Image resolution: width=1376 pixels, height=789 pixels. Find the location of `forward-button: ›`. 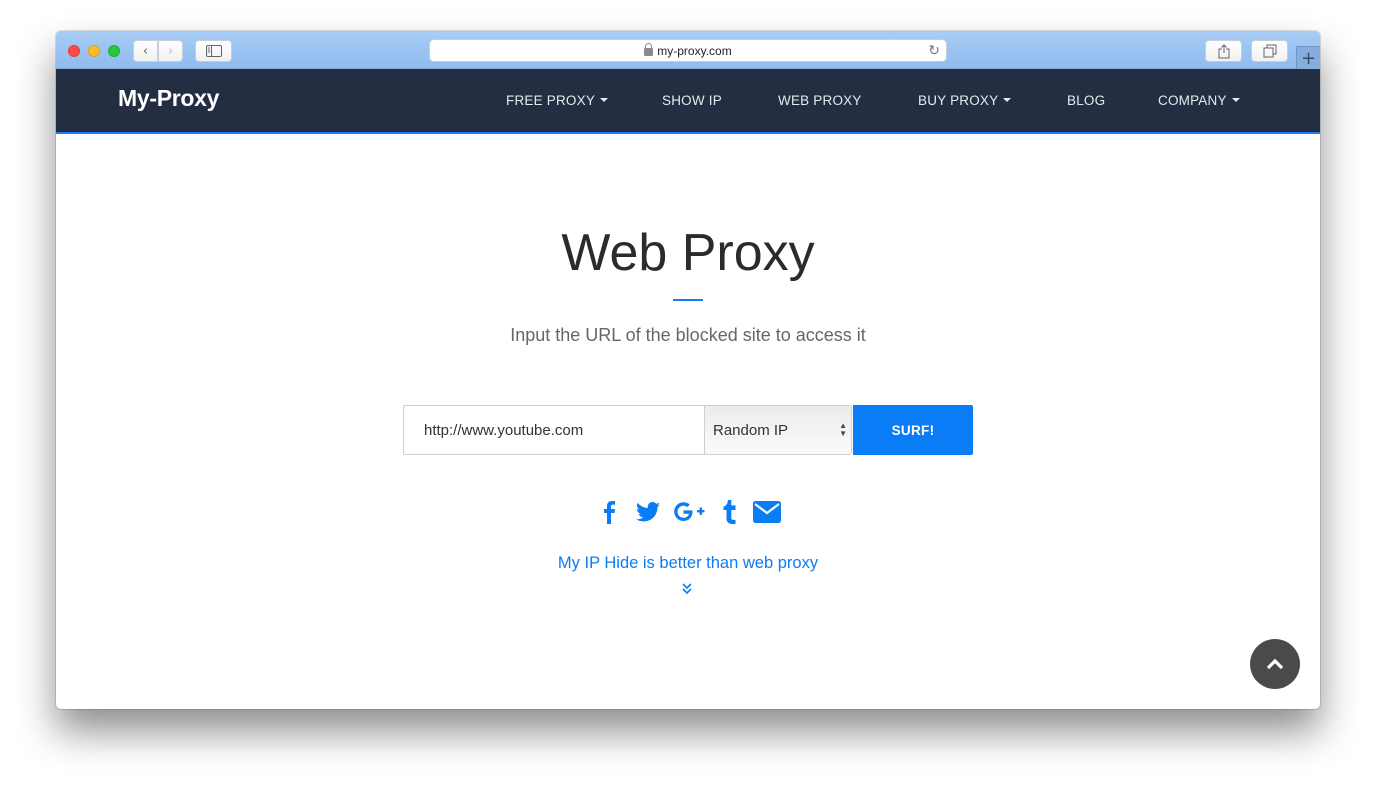

forward-button: › is located at coordinates (170, 51).